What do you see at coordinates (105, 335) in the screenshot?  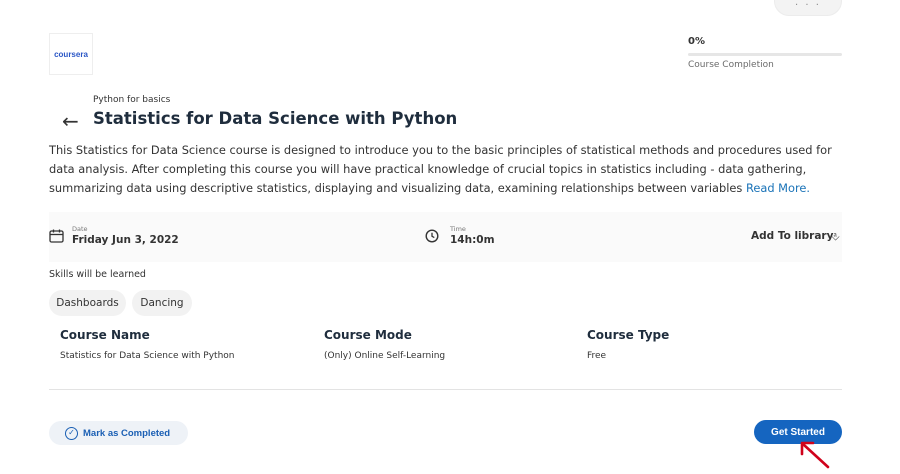 I see `course-name-heading: Course Name` at bounding box center [105, 335].